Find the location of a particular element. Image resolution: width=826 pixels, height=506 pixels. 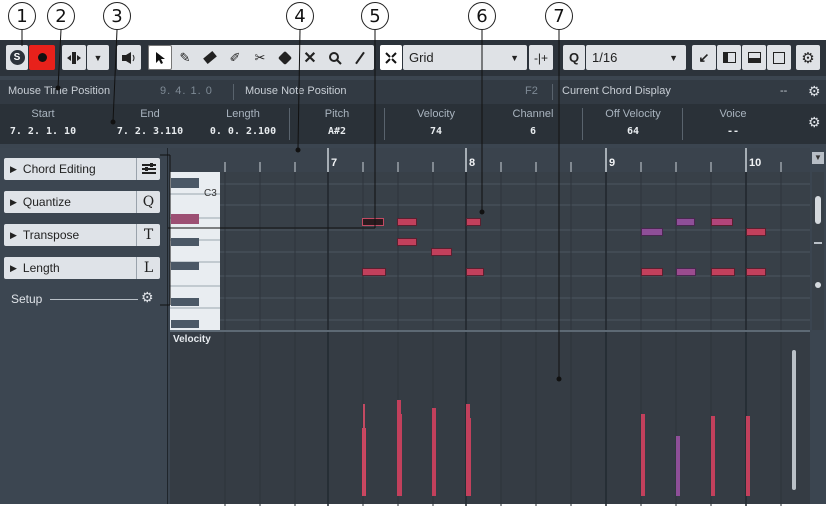

status-value: 64 is located at coordinates (633, 131).